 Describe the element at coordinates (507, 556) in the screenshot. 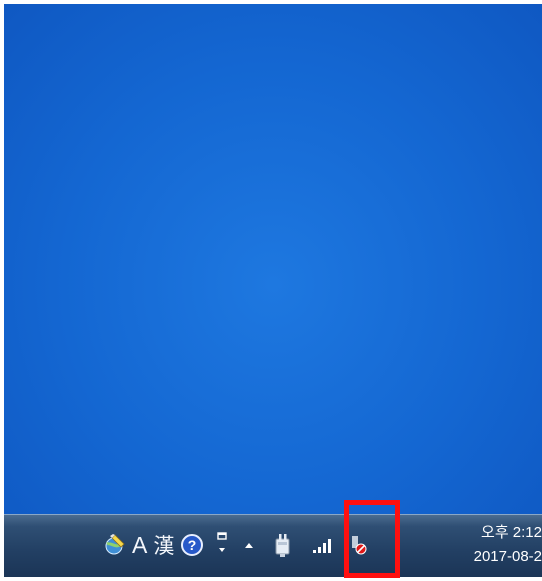

I see `clock-date: 2017-08-2` at that location.